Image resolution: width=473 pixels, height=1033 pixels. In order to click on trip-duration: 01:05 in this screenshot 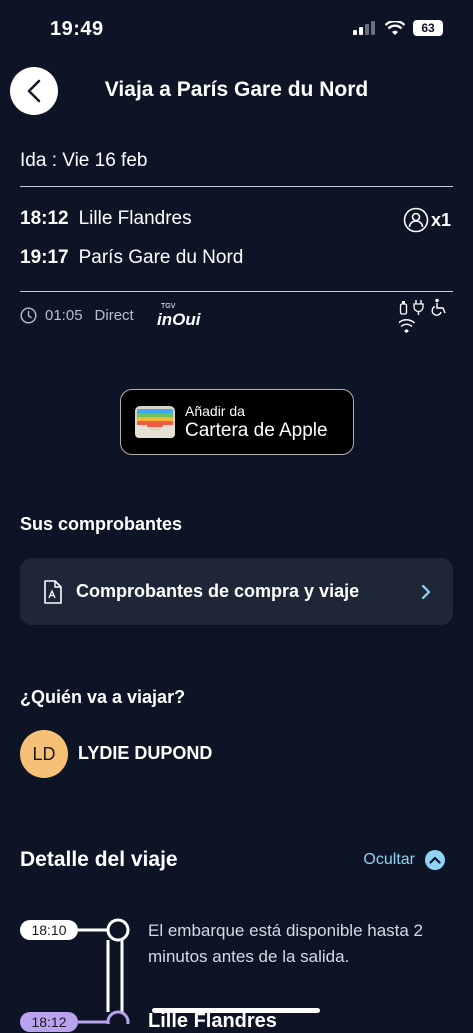, I will do `click(64, 315)`.